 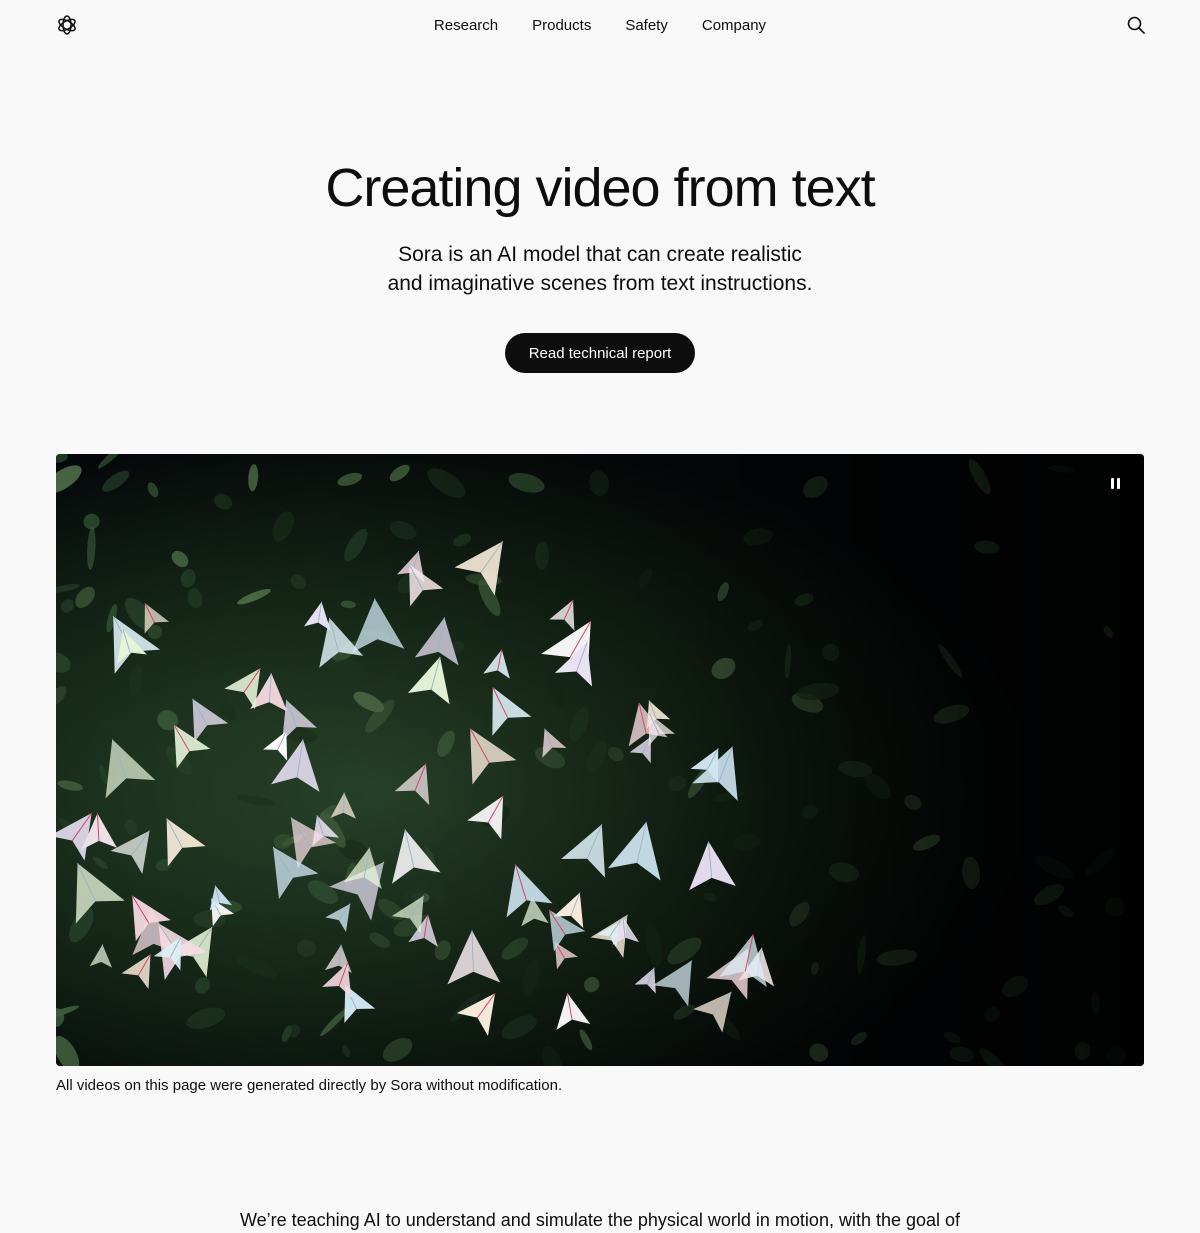 What do you see at coordinates (600, 353) in the screenshot?
I see `read-technical-report-button: Read technical report` at bounding box center [600, 353].